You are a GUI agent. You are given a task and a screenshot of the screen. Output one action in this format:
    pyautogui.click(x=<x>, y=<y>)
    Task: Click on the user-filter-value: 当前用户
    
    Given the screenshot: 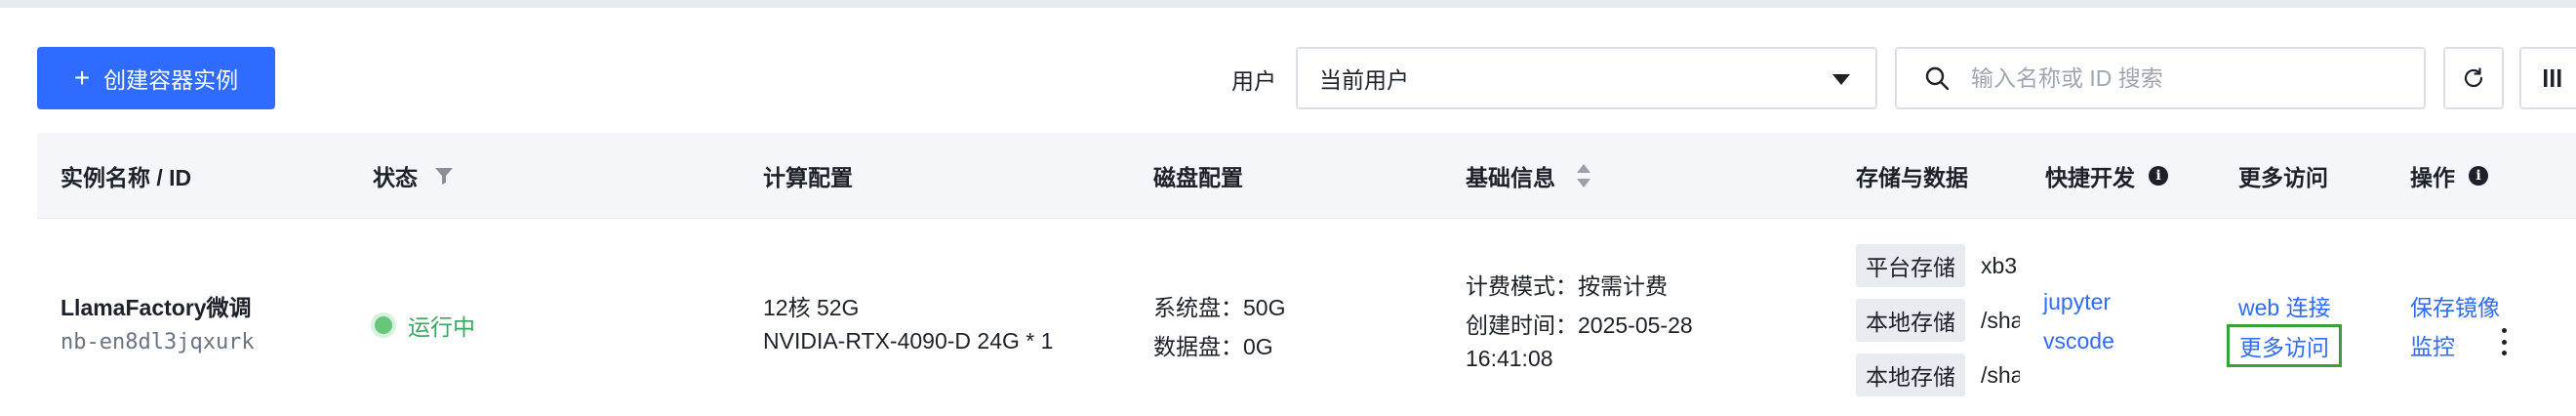 What is the action you would take?
    pyautogui.click(x=1364, y=80)
    